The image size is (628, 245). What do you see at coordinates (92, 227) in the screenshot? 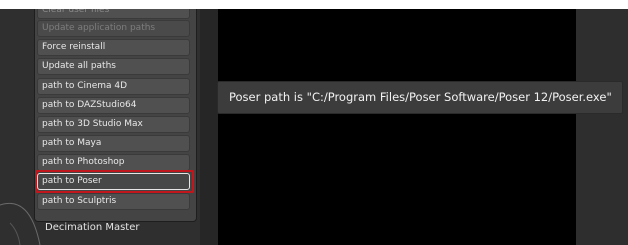
I see `decimation-master-header: Decimation Master` at bounding box center [92, 227].